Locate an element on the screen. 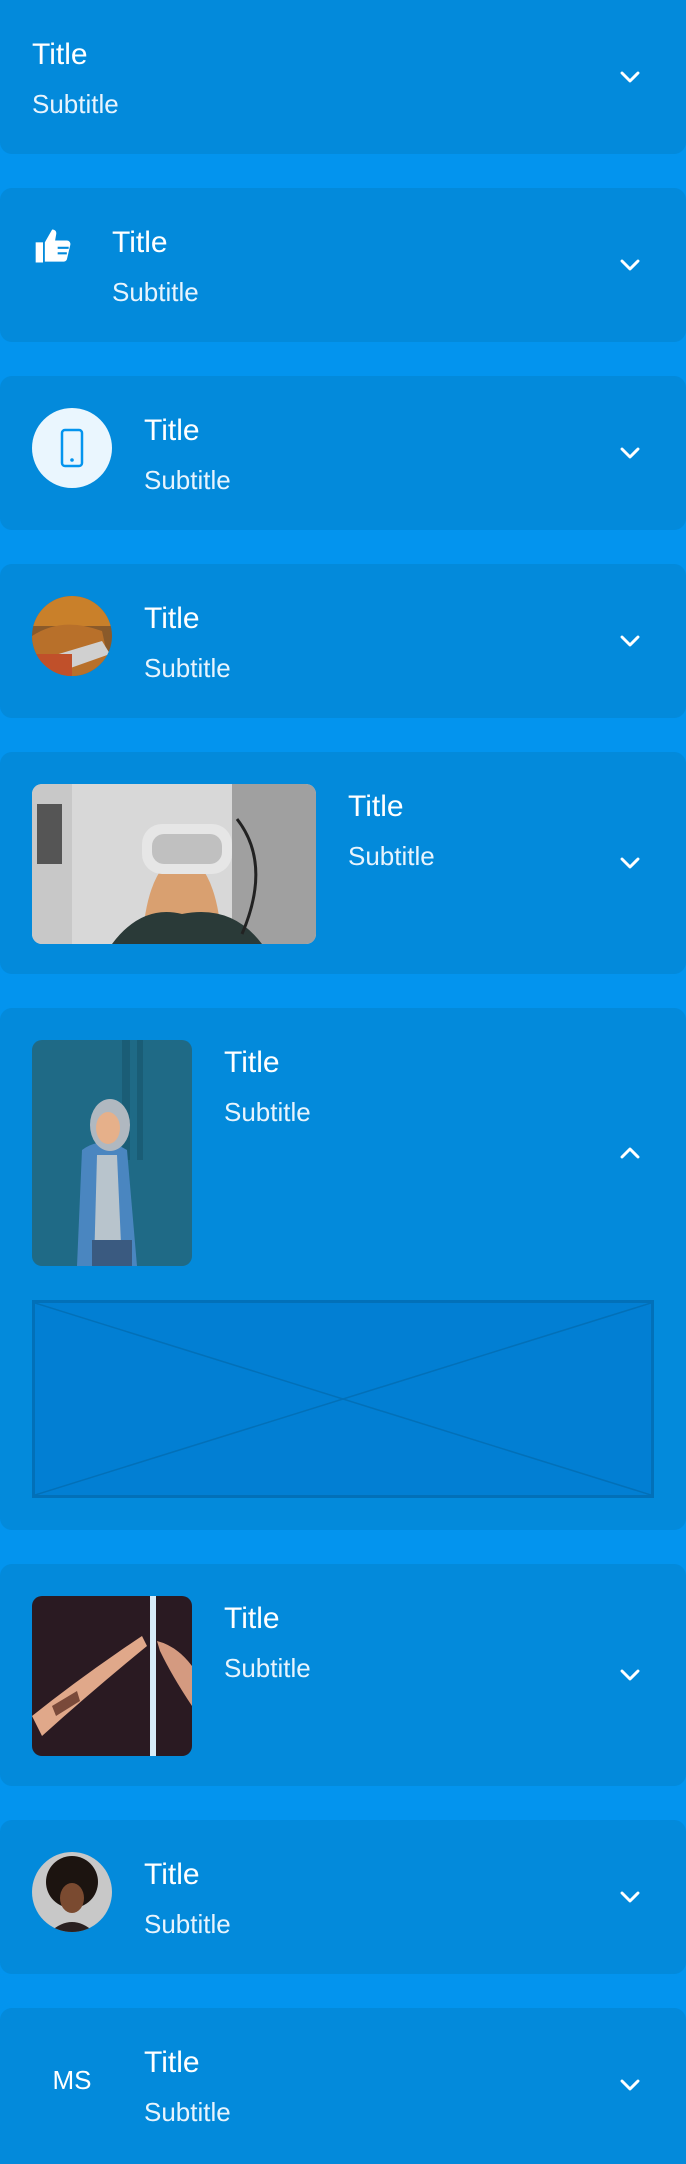  square-photo is located at coordinates (112, 1676).